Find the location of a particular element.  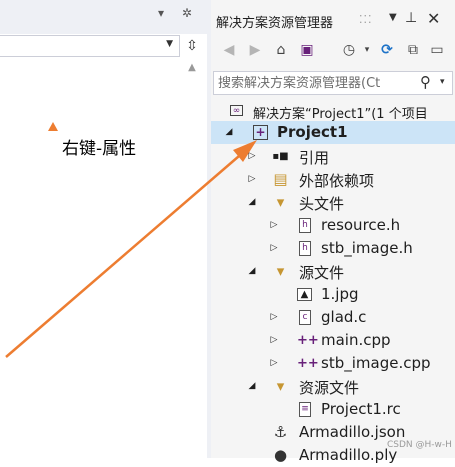

forward-icon: ▶ is located at coordinates (255, 50).